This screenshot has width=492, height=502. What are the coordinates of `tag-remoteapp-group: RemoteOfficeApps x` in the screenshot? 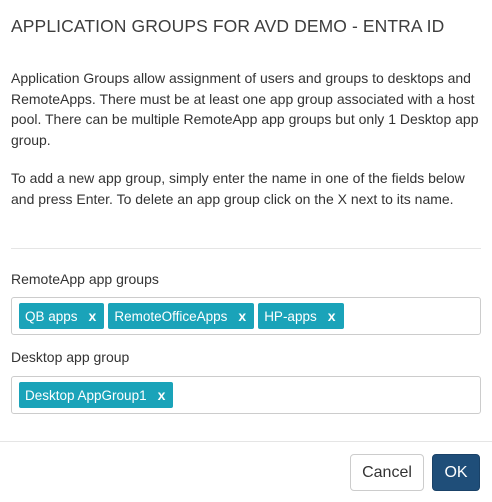 It's located at (181, 316).